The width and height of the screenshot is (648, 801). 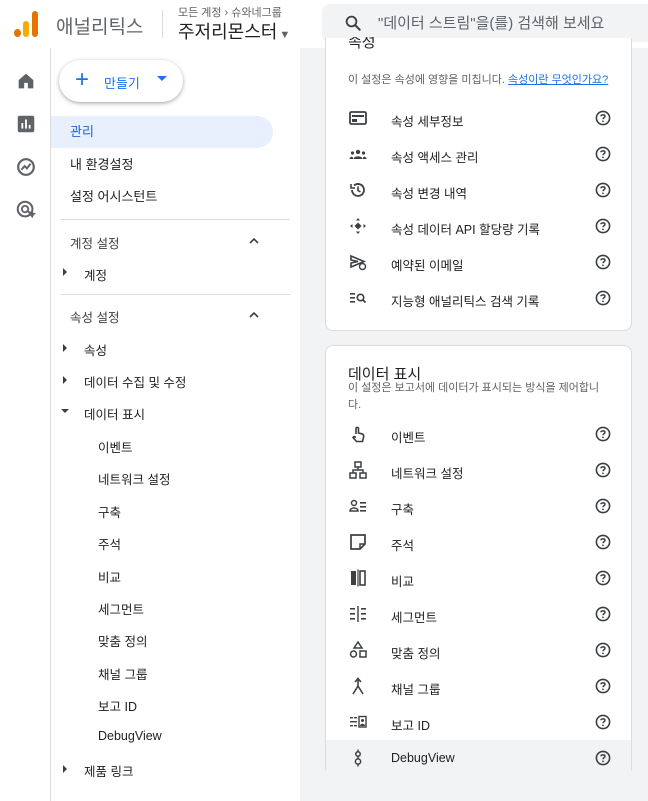 What do you see at coordinates (109, 543) in the screenshot?
I see `subnav-annotations: 주석` at bounding box center [109, 543].